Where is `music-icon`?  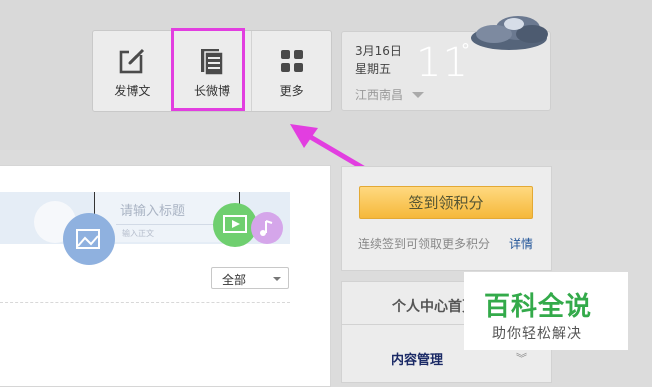
music-icon is located at coordinates (267, 228).